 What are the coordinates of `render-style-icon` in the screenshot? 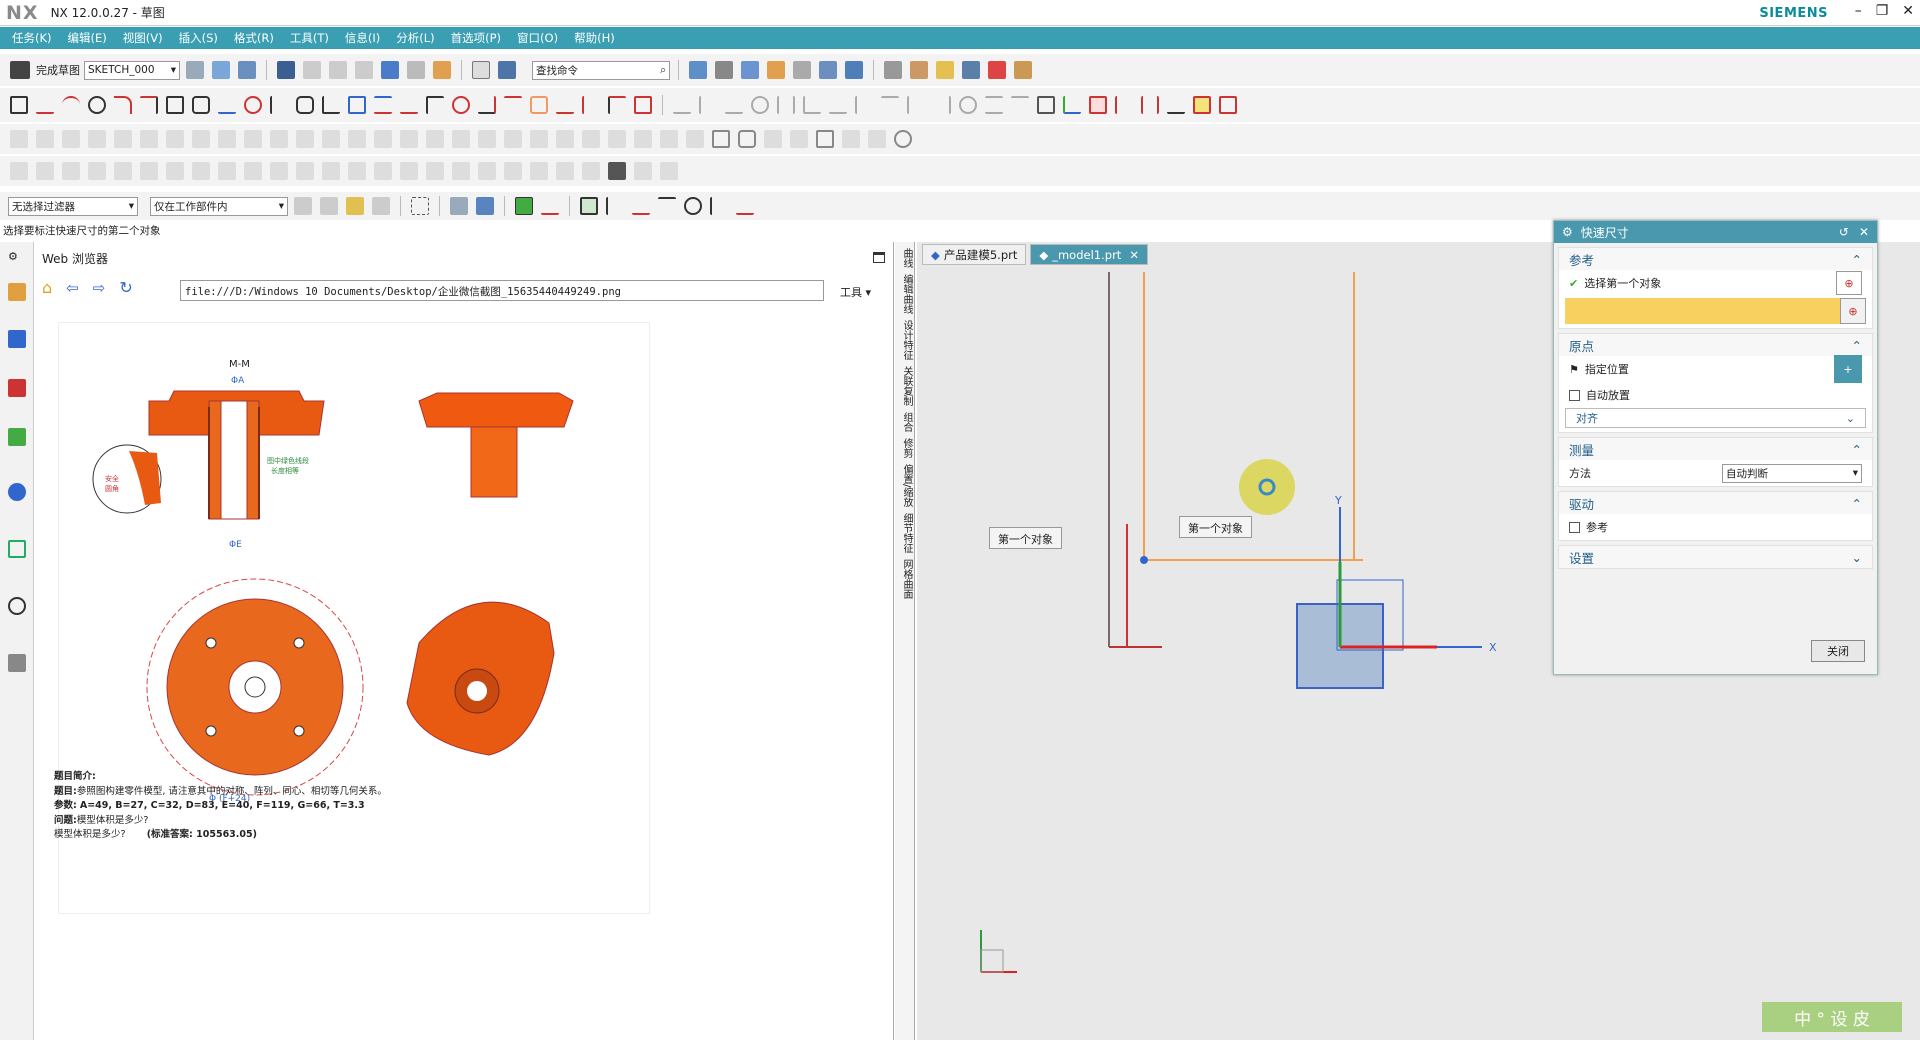 It's located at (724, 70).